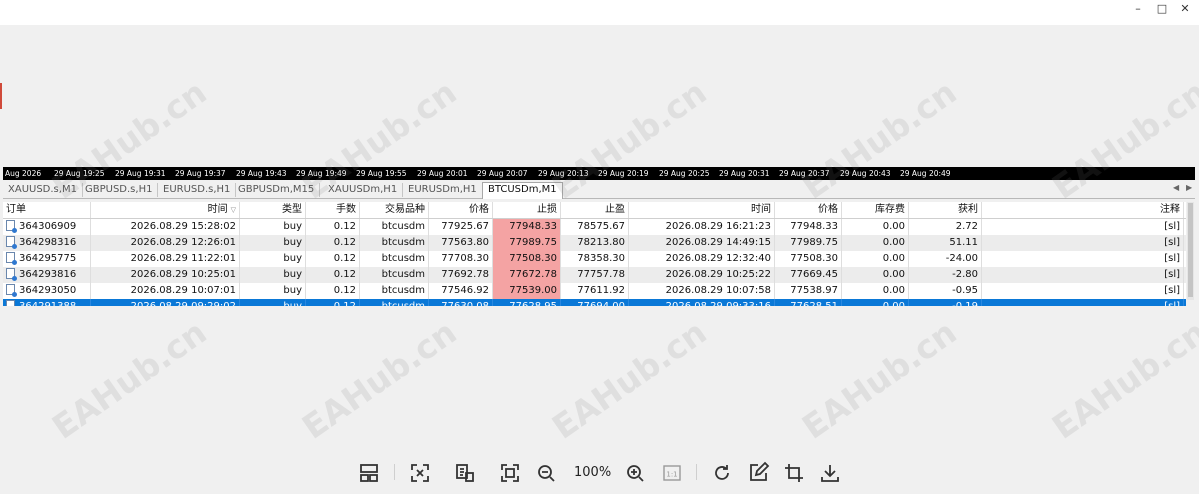  Describe the element at coordinates (1176, 187) in the screenshot. I see `tab-scroll-left-icon: ◀` at that location.